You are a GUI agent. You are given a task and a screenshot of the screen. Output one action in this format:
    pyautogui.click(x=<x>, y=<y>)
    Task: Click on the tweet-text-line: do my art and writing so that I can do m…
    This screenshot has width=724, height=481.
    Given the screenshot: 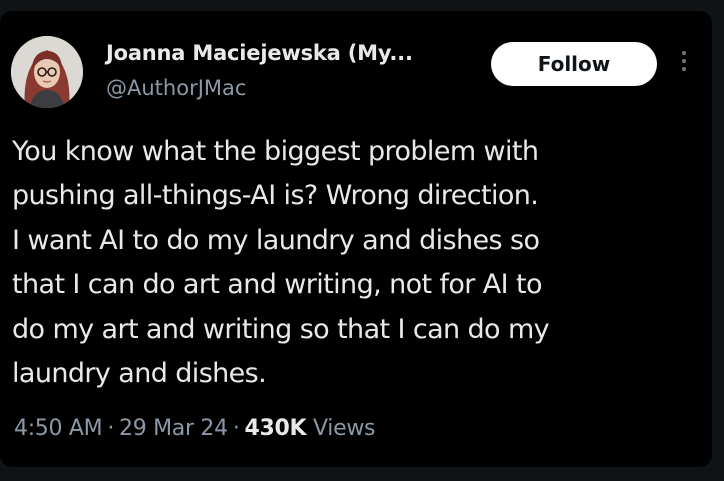 What is the action you would take?
    pyautogui.click(x=281, y=329)
    